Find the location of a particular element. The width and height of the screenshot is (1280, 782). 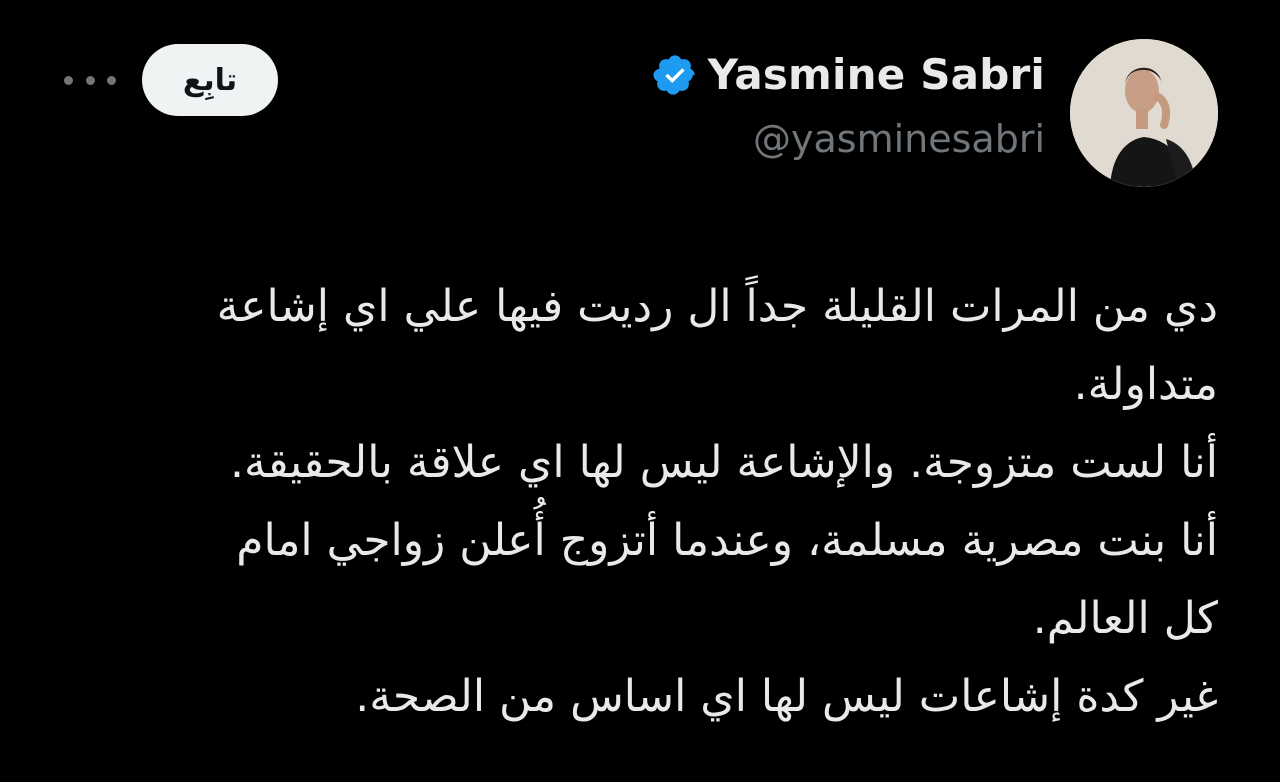

avatar is located at coordinates (1144, 113).